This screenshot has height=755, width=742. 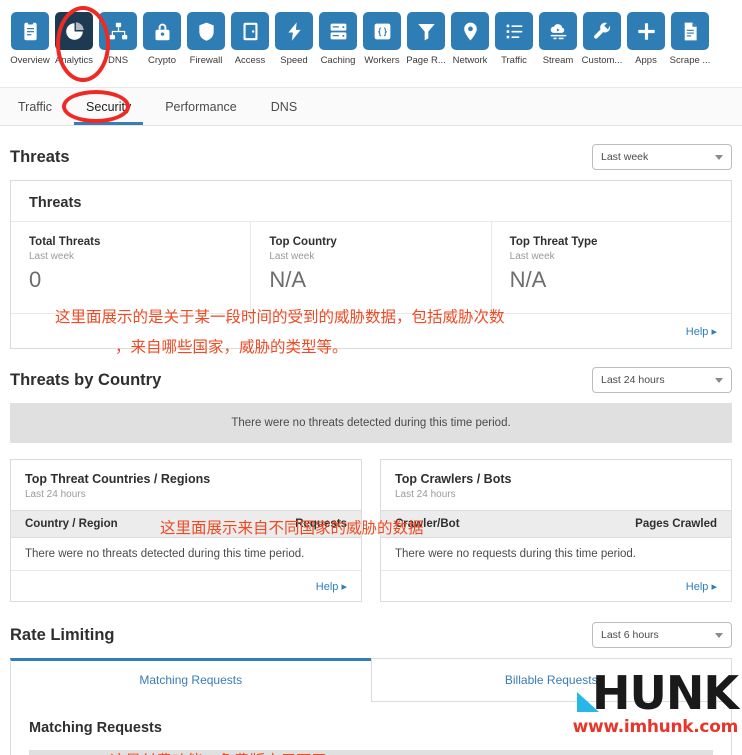 I want to click on app-nav-item-analytics: Analytics, so click(x=74, y=39).